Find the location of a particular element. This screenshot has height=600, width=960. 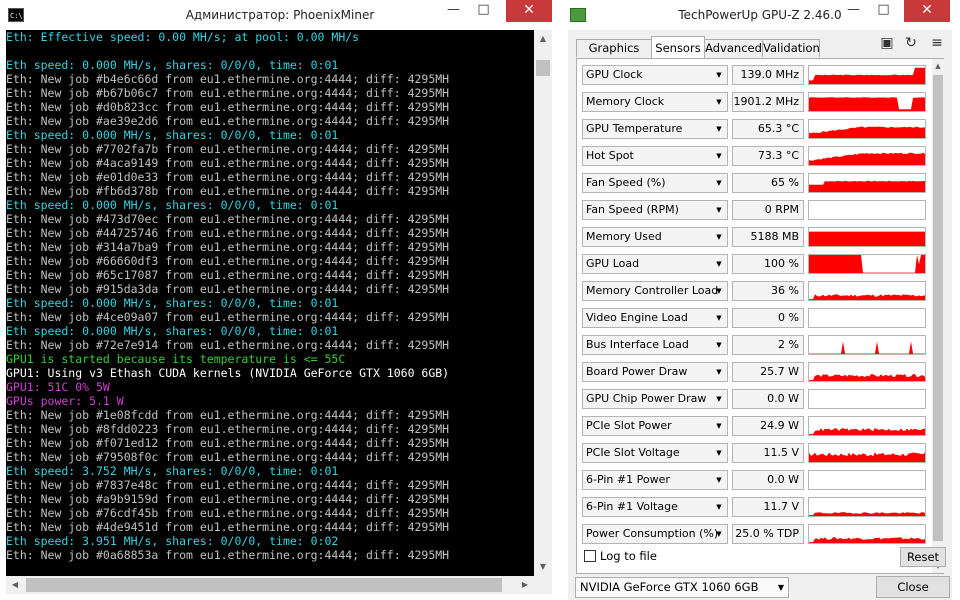

scroll-left-icon: ◀ is located at coordinates (15, 585).